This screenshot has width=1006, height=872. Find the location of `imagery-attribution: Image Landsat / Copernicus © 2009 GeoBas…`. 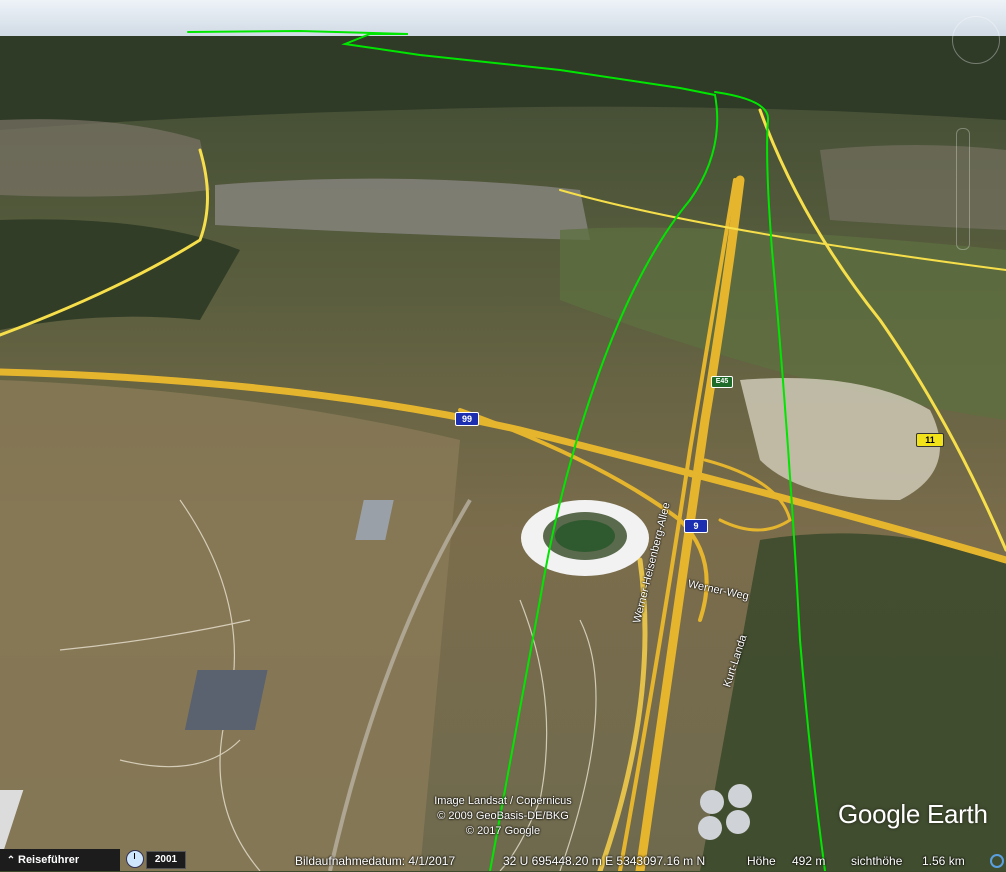

imagery-attribution: Image Landsat / Copernicus © 2009 GeoBas… is located at coordinates (503, 816).